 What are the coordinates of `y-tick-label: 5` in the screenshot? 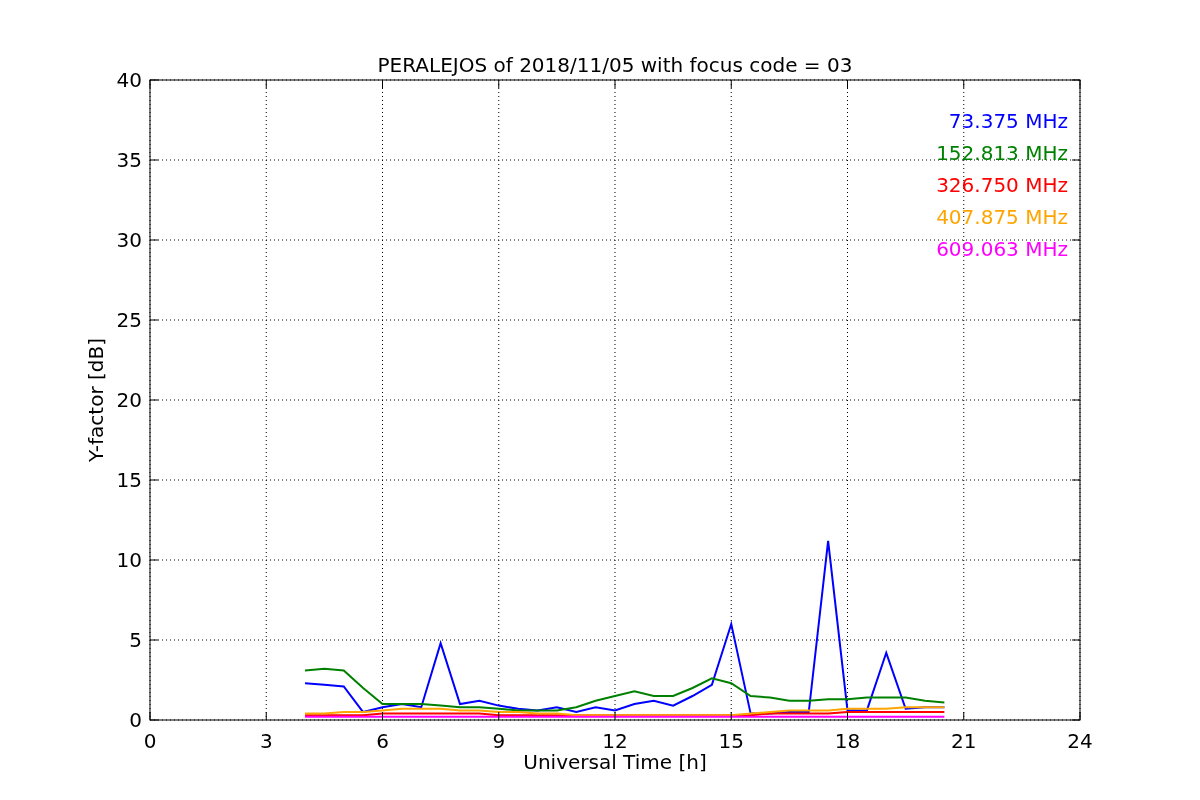 It's located at (135, 640).